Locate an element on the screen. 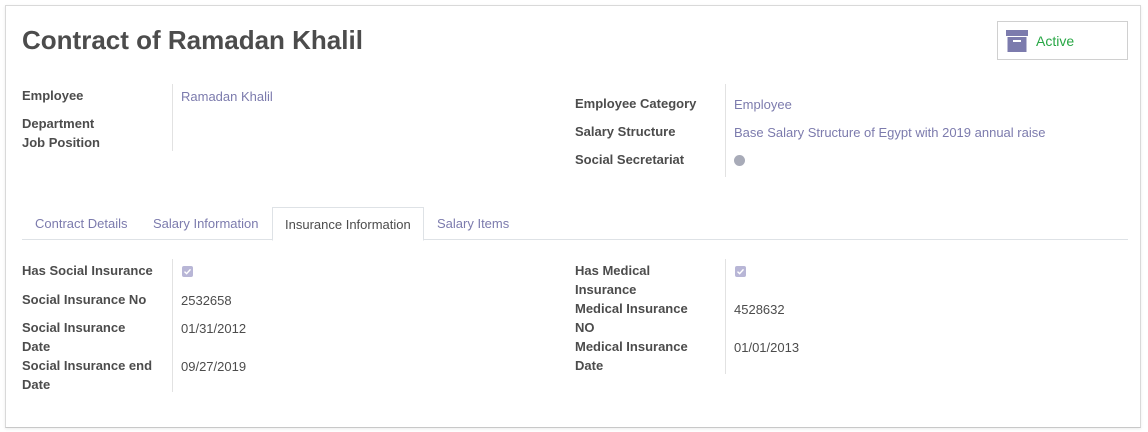 This screenshot has width=1148, height=432. has-medical-insurance-checkbox is located at coordinates (740, 271).